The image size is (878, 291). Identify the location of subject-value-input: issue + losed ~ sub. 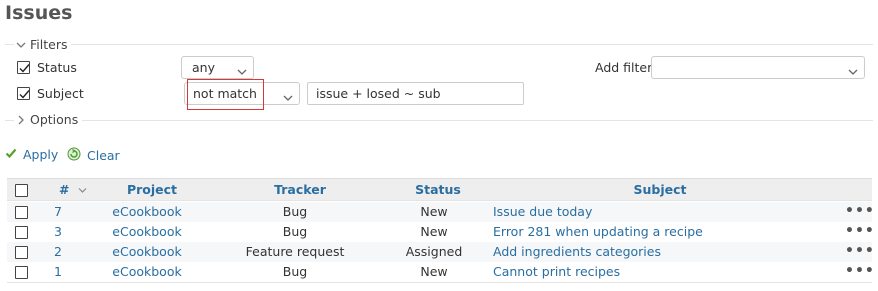
(415, 93).